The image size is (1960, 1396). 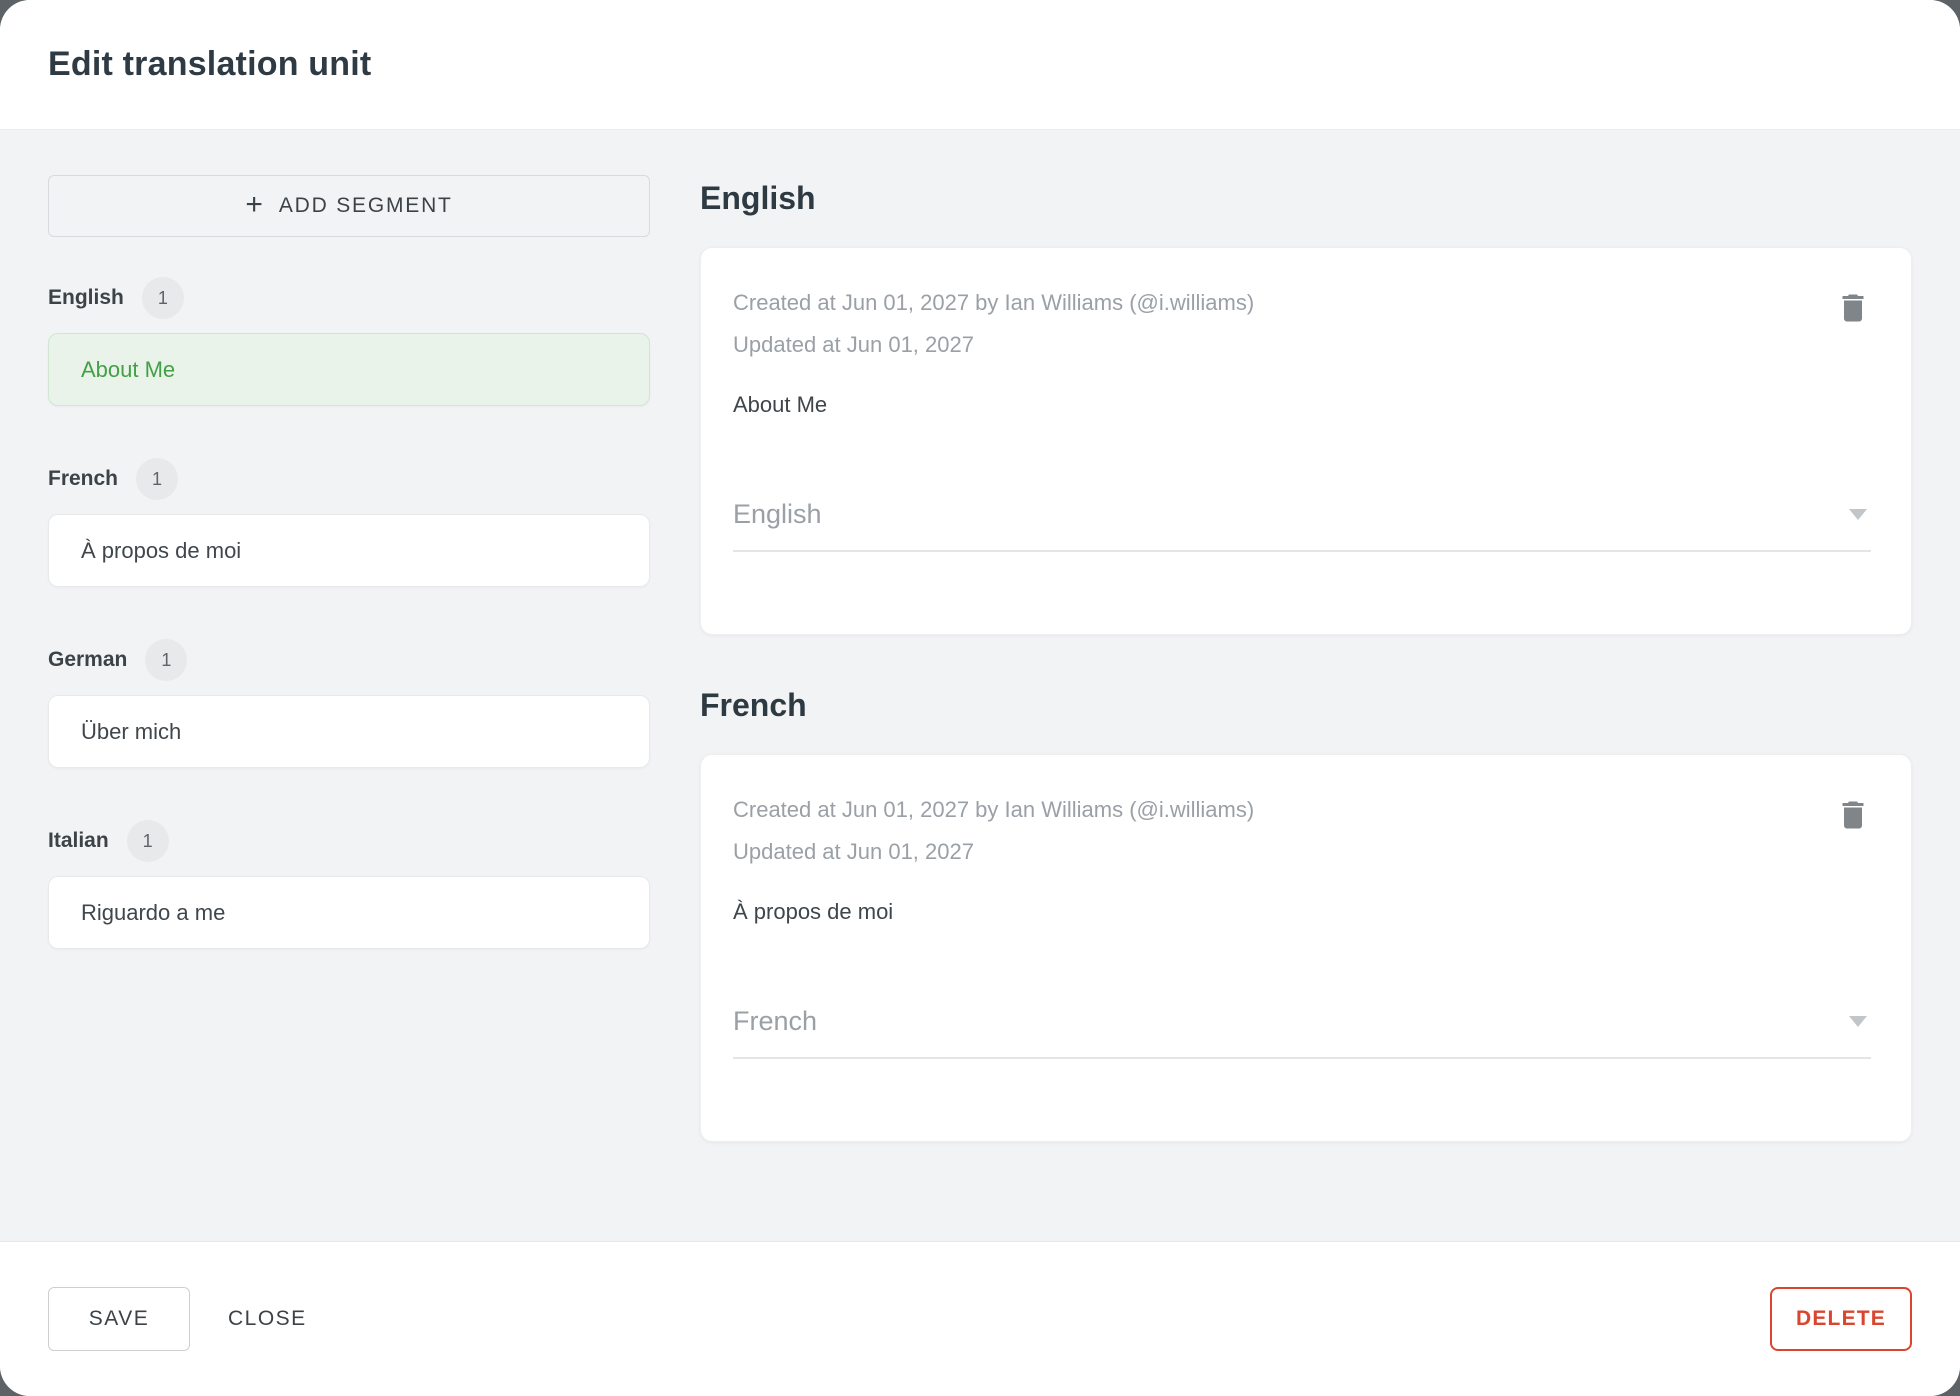 What do you see at coordinates (349, 912) in the screenshot?
I see `segment-item-italian: Riguardo a me` at bounding box center [349, 912].